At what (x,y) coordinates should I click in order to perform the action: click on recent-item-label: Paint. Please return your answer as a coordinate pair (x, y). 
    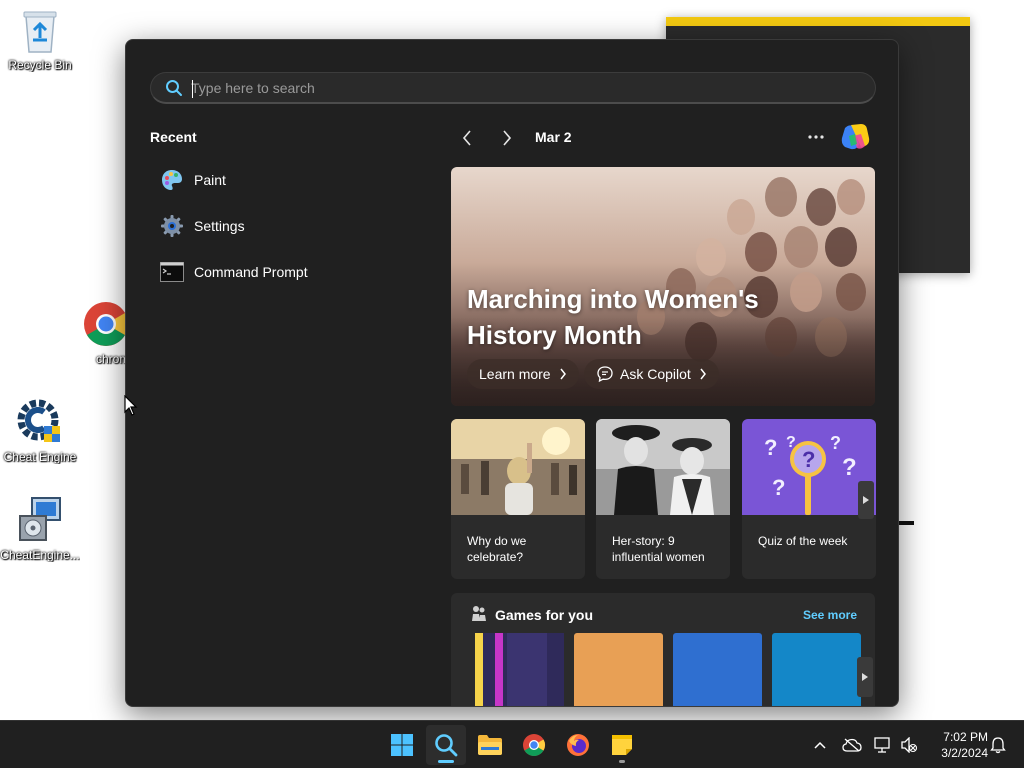
    Looking at the image, I should click on (210, 180).